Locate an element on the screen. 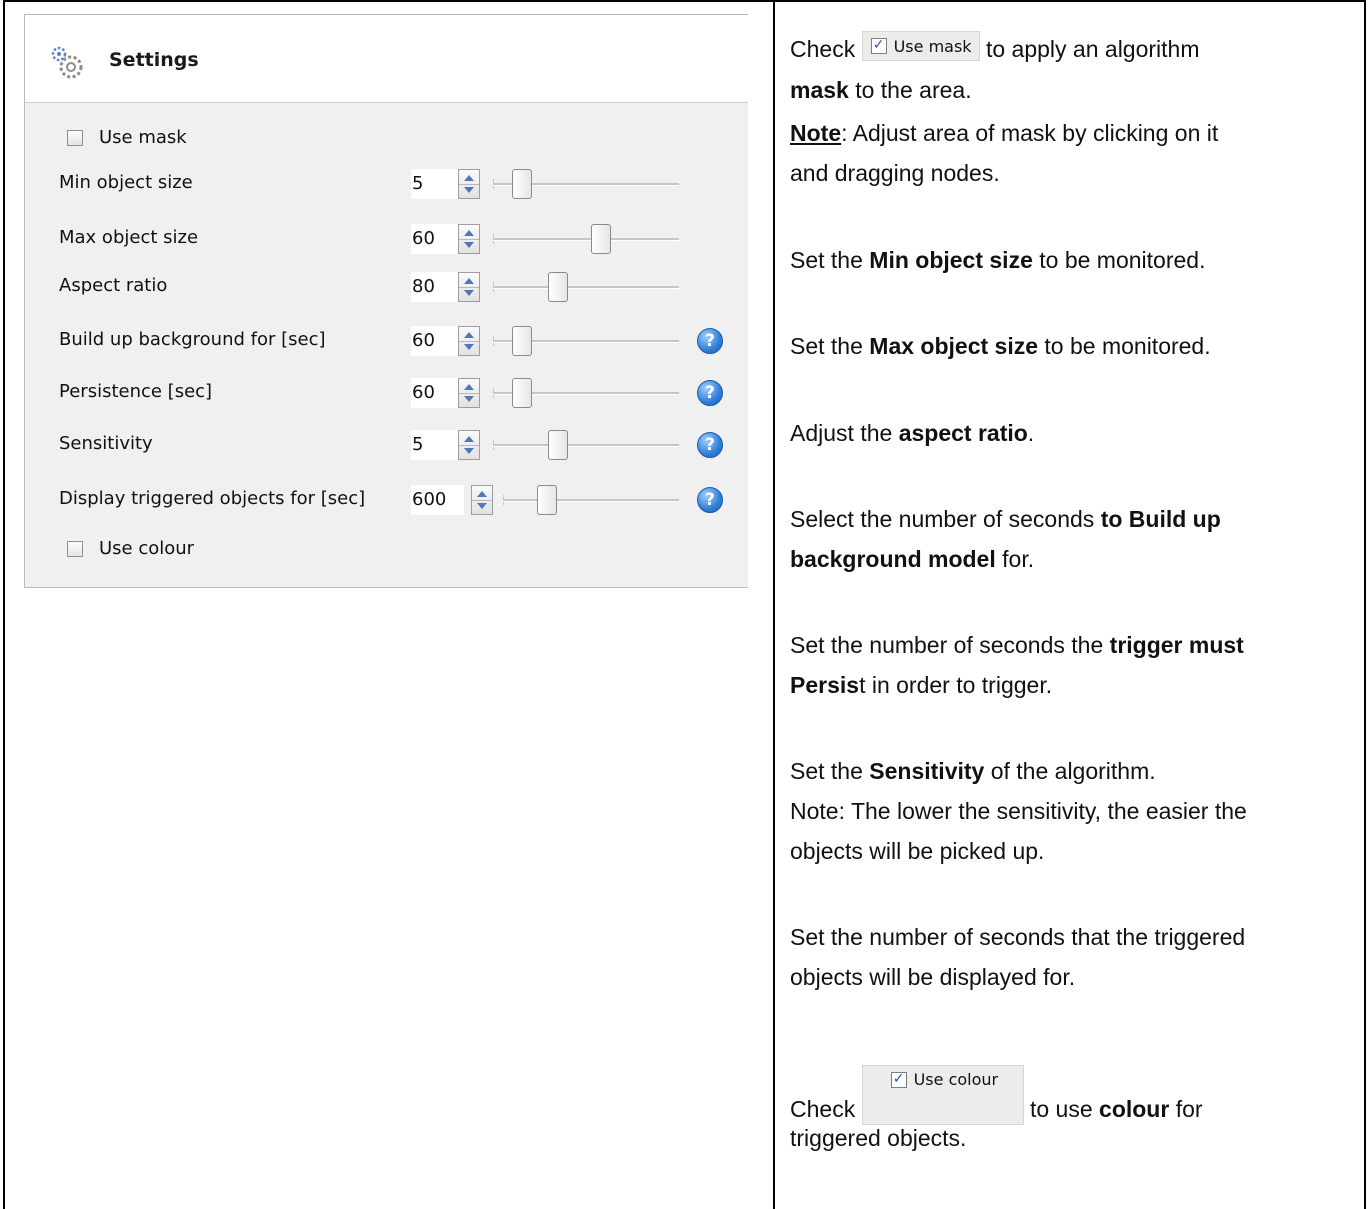 The width and height of the screenshot is (1370, 1209). instruction-build-up-line2: background model for. is located at coordinates (912, 559).